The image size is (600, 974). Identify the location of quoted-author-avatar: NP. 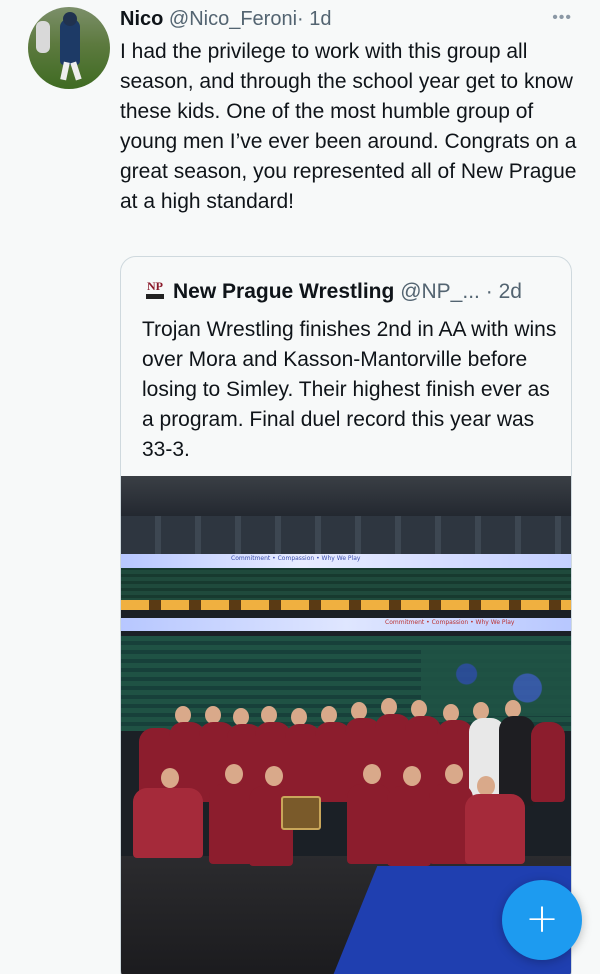
(155, 290).